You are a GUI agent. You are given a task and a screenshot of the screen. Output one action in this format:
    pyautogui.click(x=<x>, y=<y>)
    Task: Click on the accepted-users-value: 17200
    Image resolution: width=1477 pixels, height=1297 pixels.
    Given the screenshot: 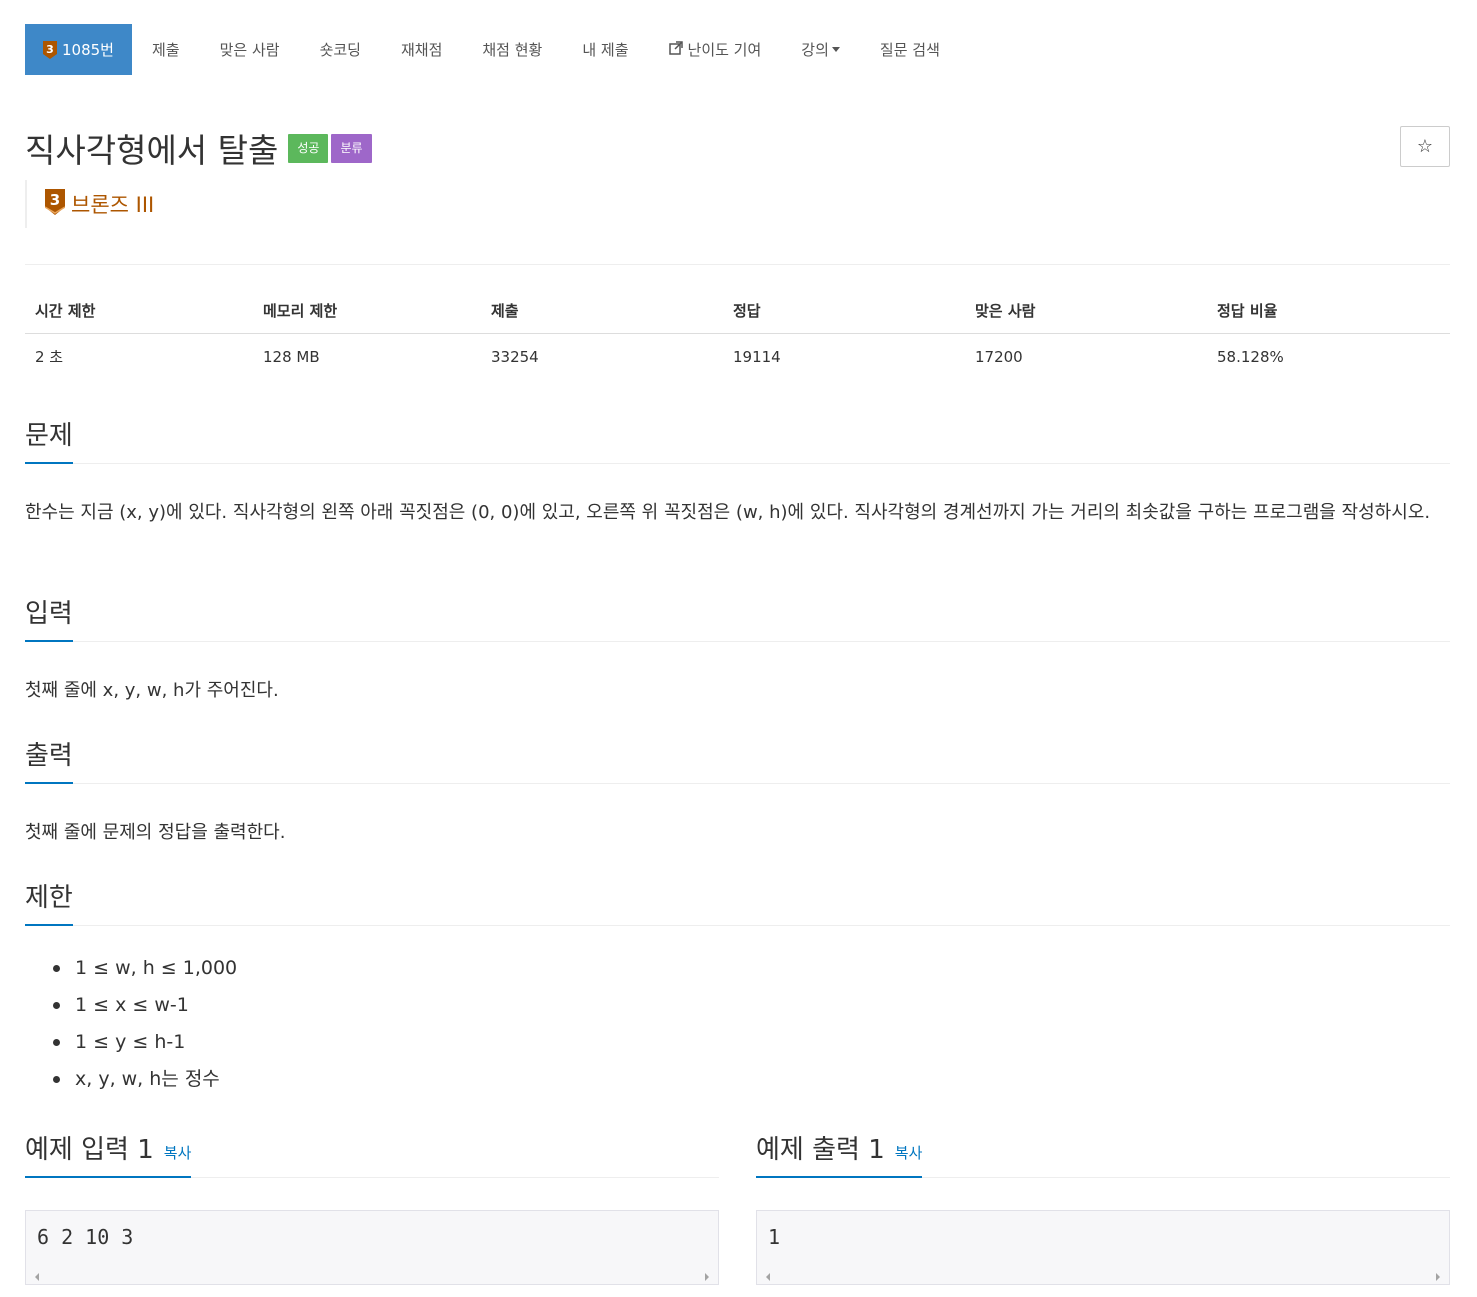 What is the action you would take?
    pyautogui.click(x=999, y=356)
    